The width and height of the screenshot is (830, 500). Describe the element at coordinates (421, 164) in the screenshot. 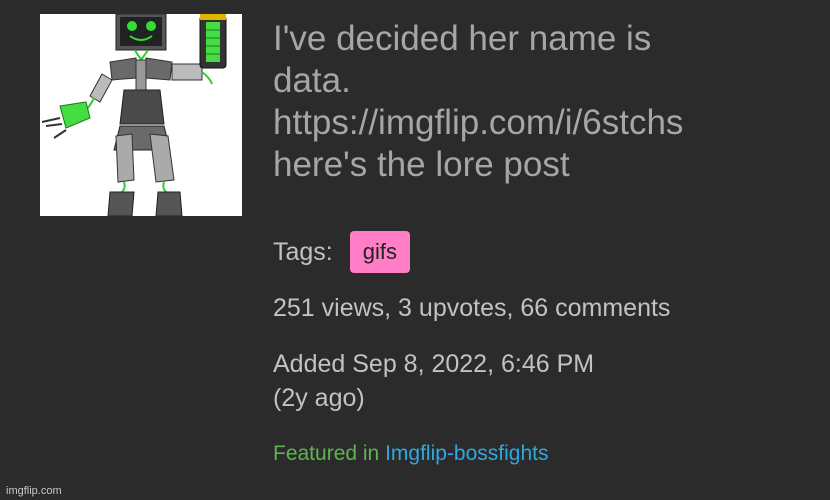

I see `post-title-line: here's the lore post` at that location.